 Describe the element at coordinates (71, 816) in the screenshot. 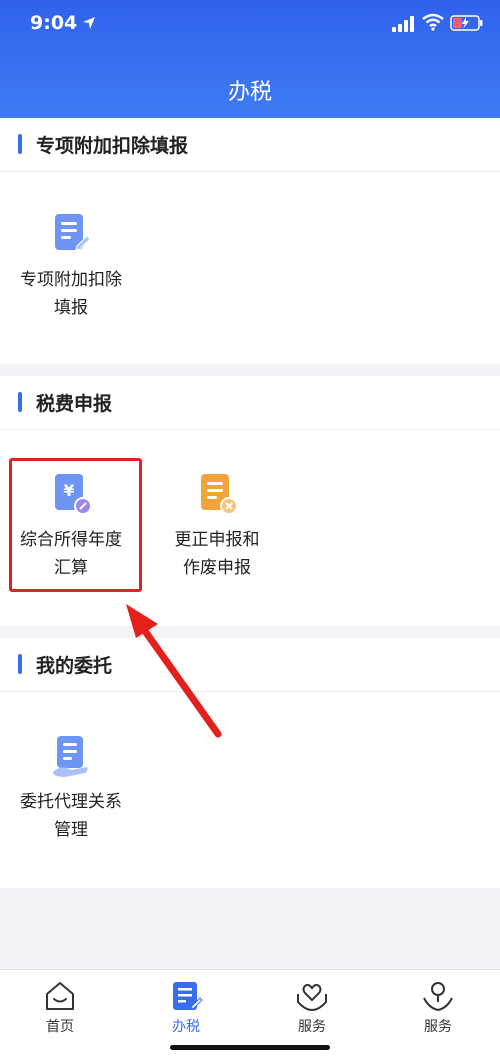

I see `tile-label: 委托代理关系 管理` at that location.